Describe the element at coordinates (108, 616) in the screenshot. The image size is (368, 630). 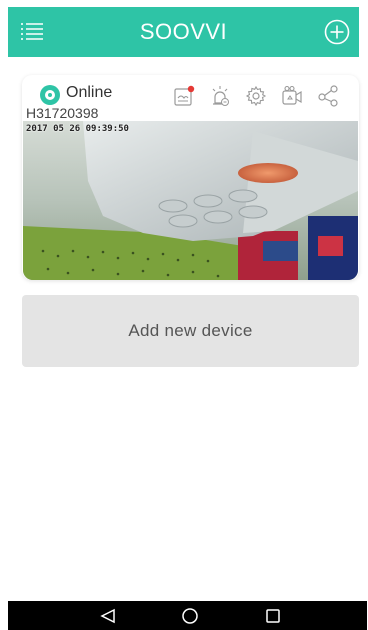
I see `back-triangle-icon` at that location.